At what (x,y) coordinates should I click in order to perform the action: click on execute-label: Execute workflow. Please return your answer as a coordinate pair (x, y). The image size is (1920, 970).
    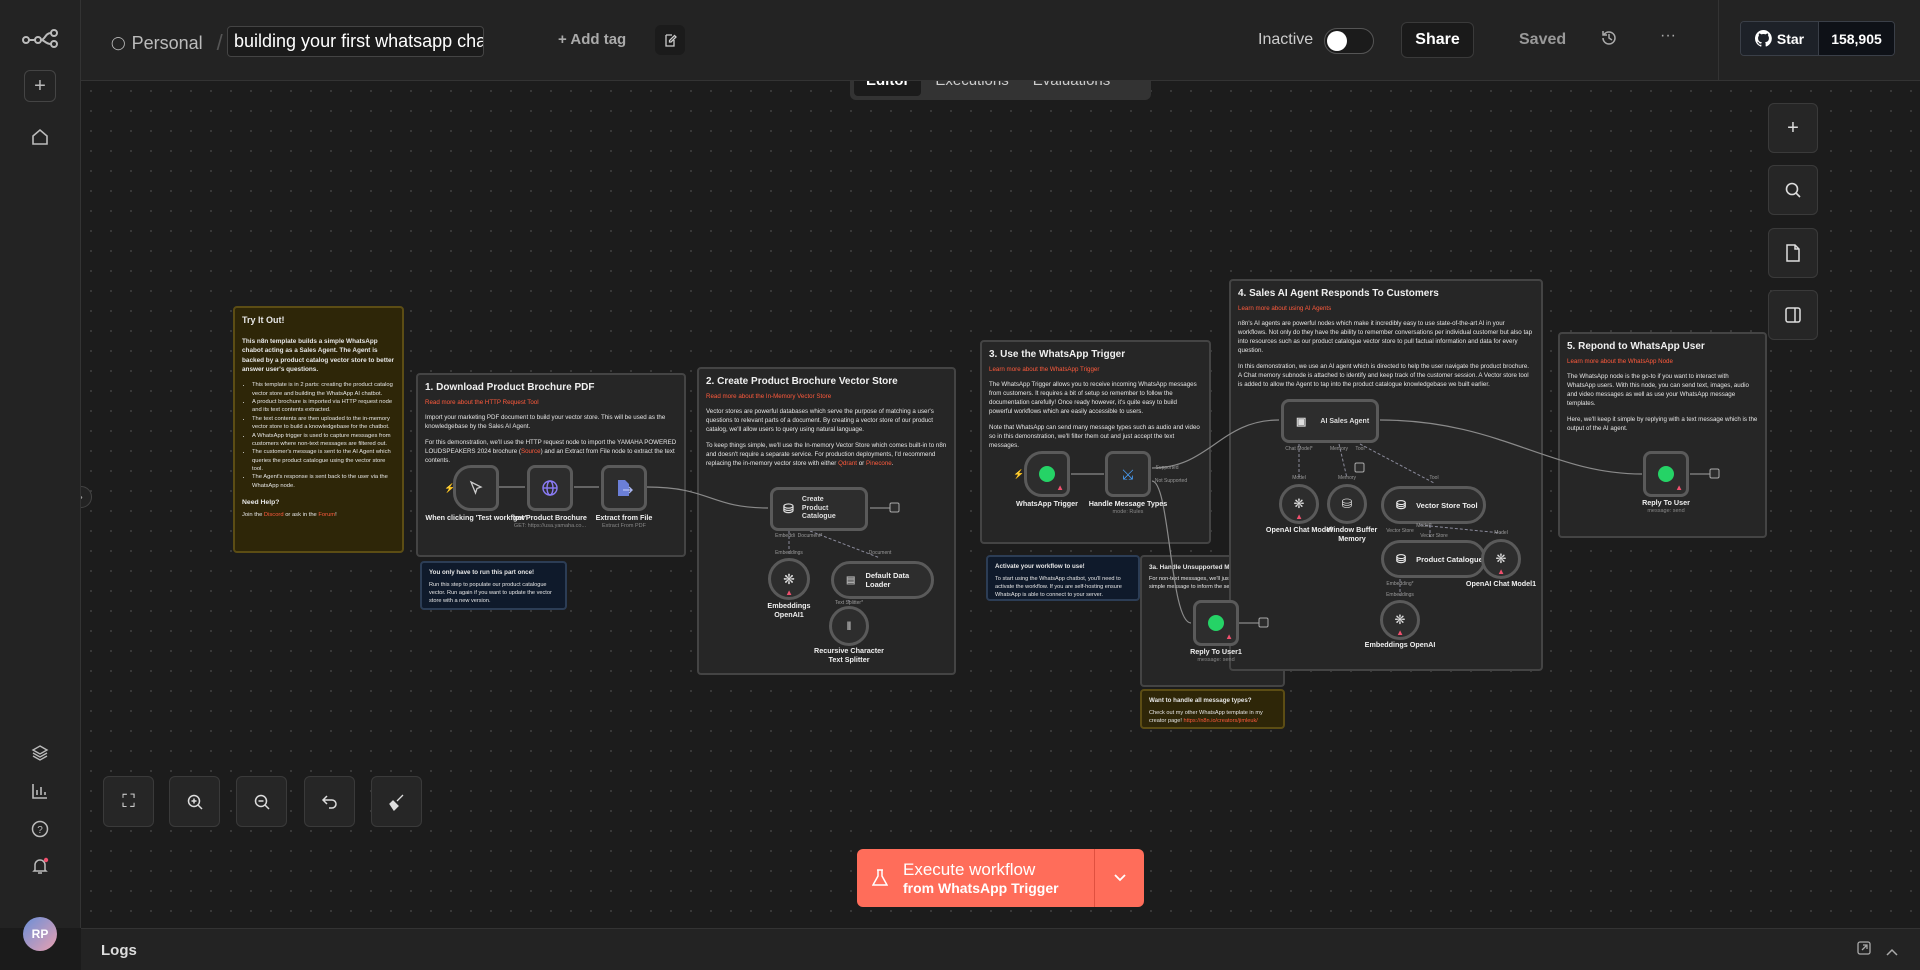
    Looking at the image, I should click on (969, 869).